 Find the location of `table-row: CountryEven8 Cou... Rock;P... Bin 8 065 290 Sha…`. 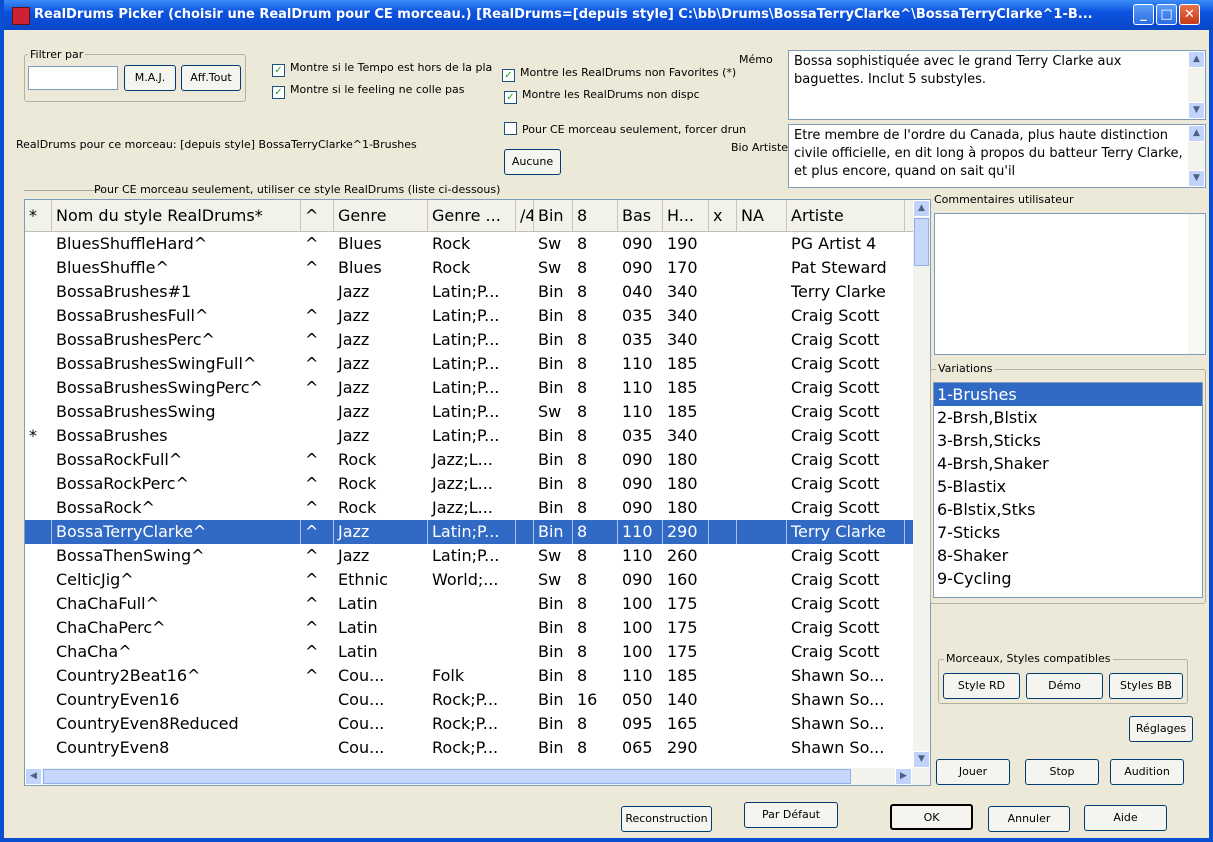

table-row: CountryEven8 Cou... Rock;P... Bin 8 065 290 Sha… is located at coordinates (477, 748).